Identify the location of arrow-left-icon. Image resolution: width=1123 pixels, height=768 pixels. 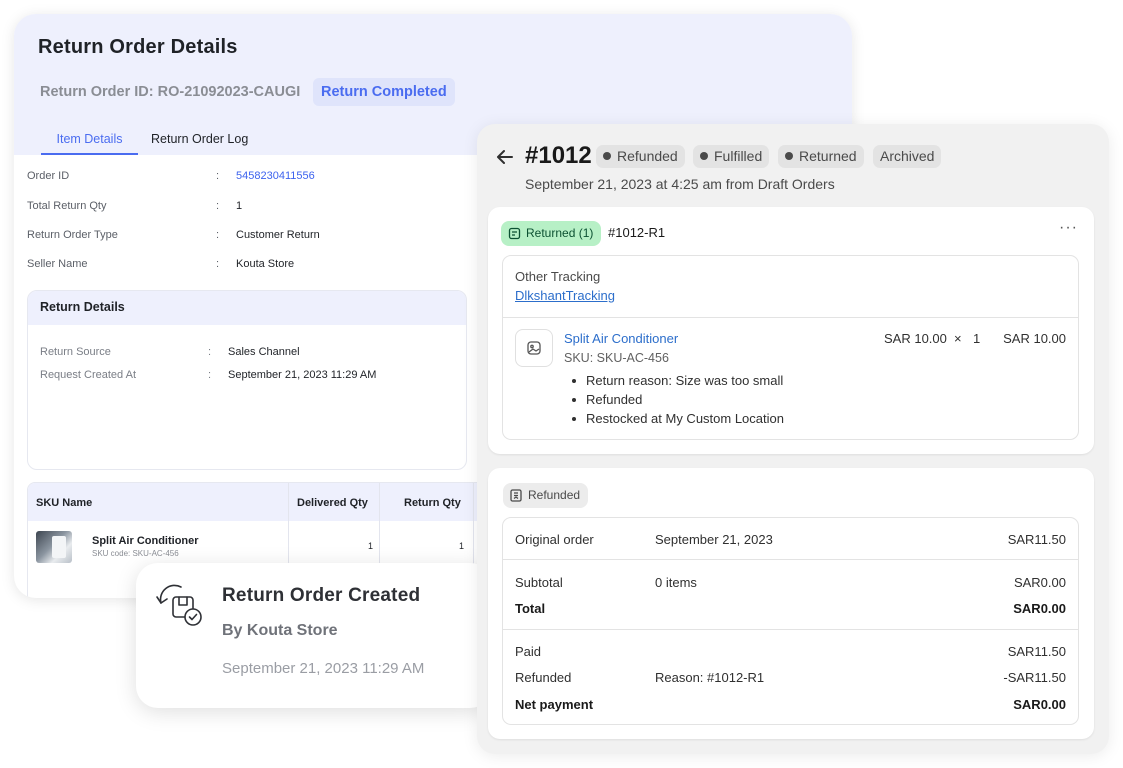
(505, 158).